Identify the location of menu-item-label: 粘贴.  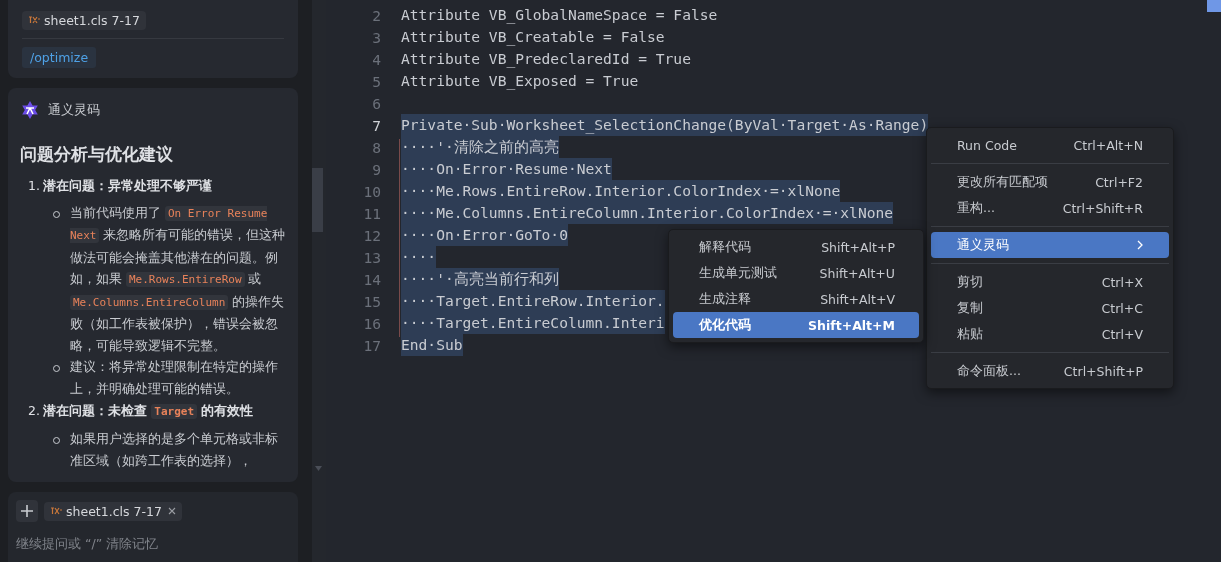
(970, 334).